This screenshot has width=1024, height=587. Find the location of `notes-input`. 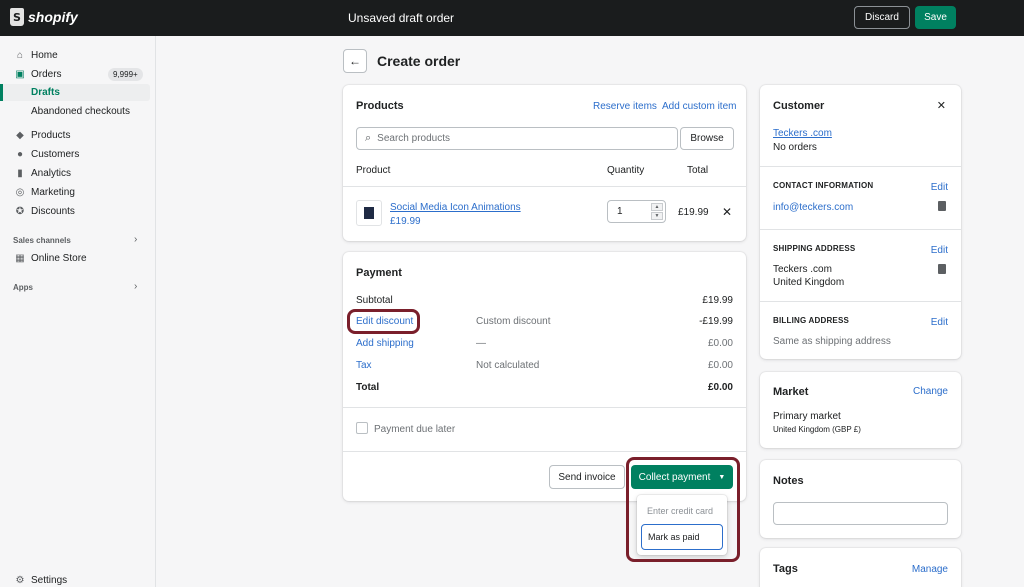

notes-input is located at coordinates (860, 513).